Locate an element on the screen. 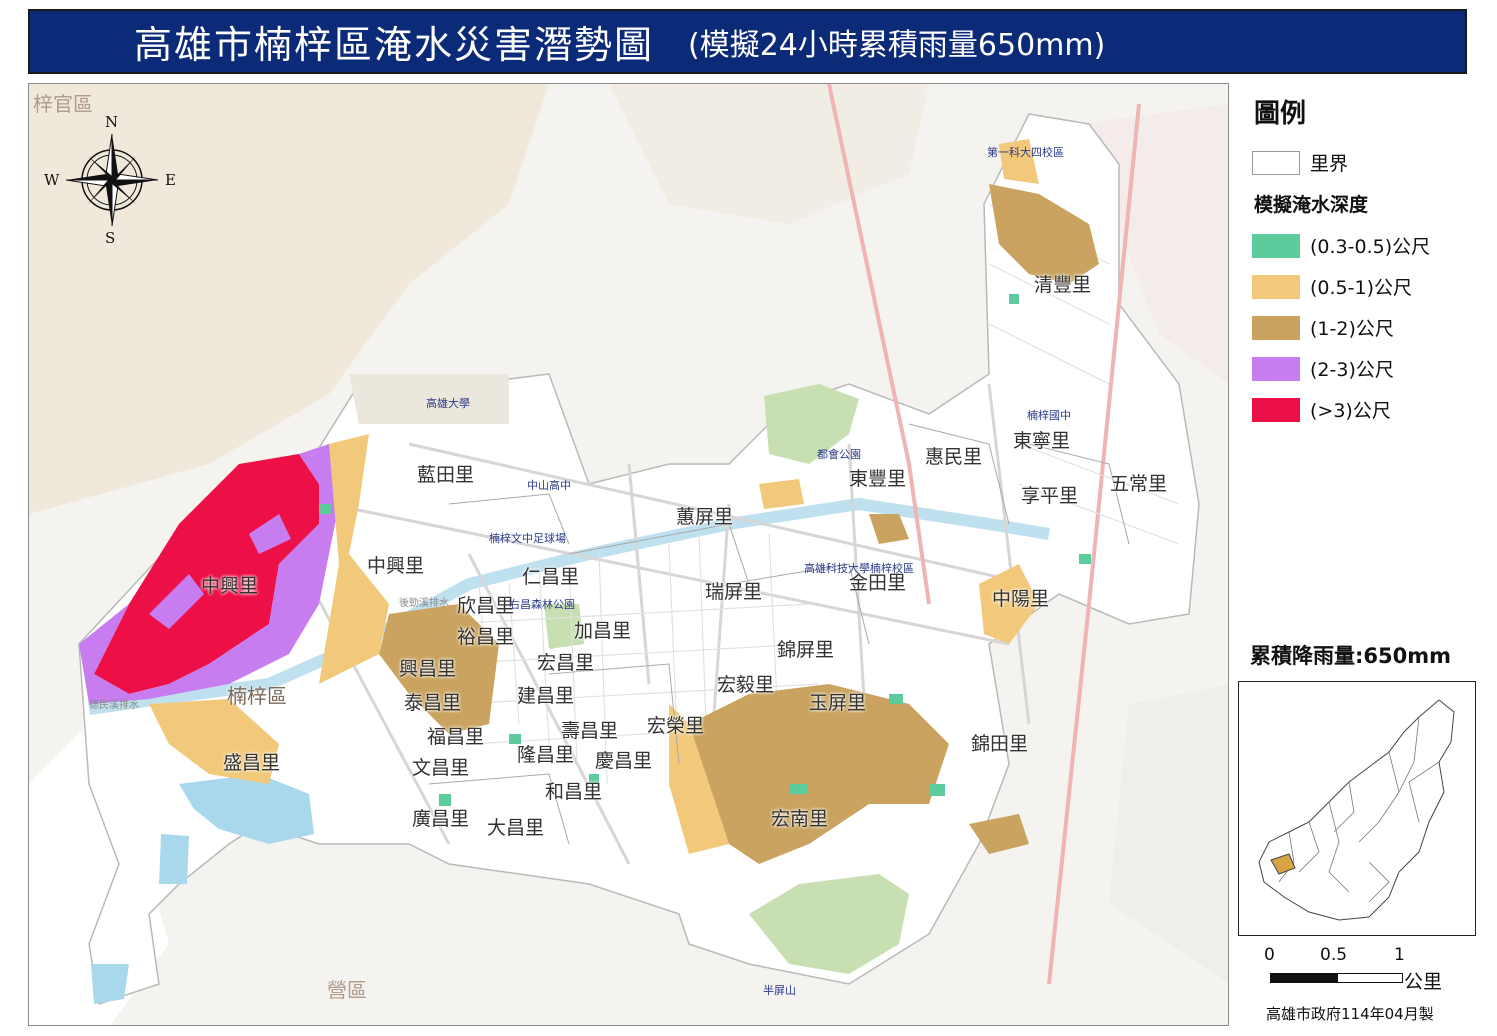  village-label-taichang: 泰昌里 is located at coordinates (433, 703).